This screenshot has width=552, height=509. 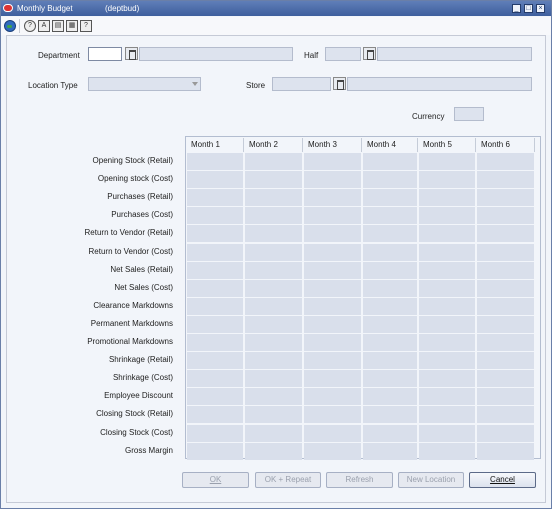 I want to click on close-button: ×, so click(x=540, y=8).